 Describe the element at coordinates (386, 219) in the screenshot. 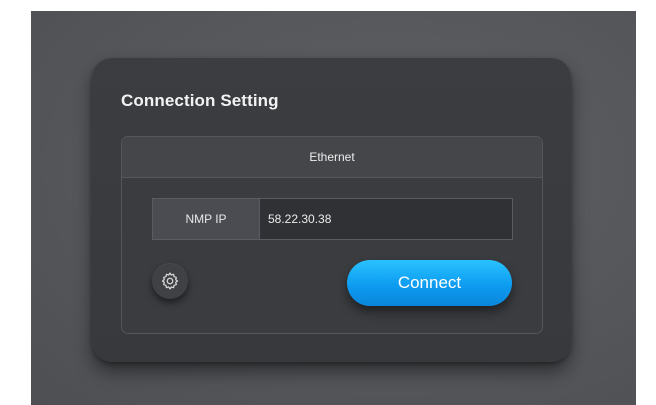

I see `nmp-ip-input` at that location.